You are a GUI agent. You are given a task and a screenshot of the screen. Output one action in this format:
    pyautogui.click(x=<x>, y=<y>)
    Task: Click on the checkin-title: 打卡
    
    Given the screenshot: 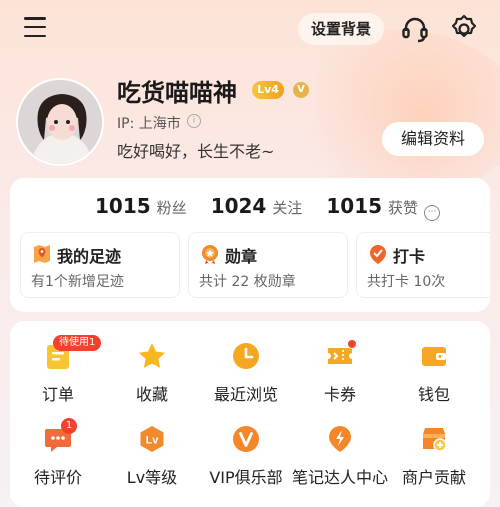 What is the action you would take?
    pyautogui.click(x=409, y=256)
    